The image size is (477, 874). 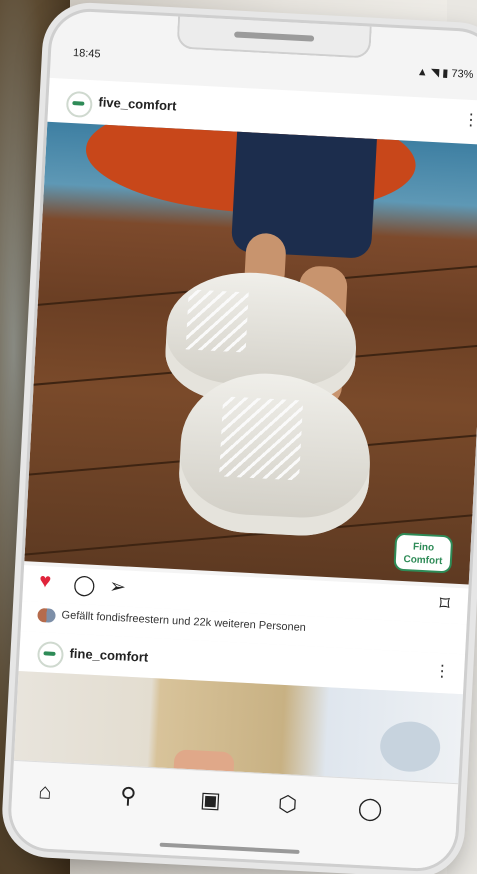 I want to click on laces-front, so click(x=261, y=438).